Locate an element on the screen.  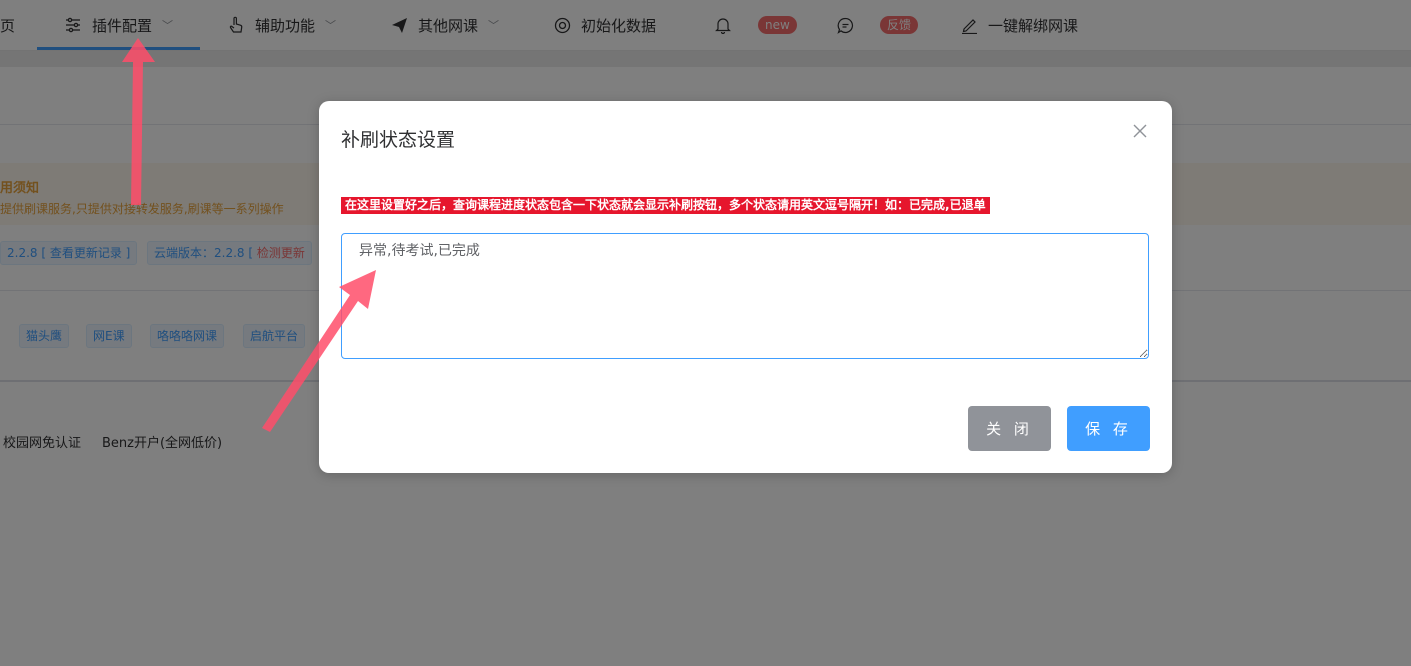
status-textarea: 异常,待考试,已完成 is located at coordinates (745, 296).